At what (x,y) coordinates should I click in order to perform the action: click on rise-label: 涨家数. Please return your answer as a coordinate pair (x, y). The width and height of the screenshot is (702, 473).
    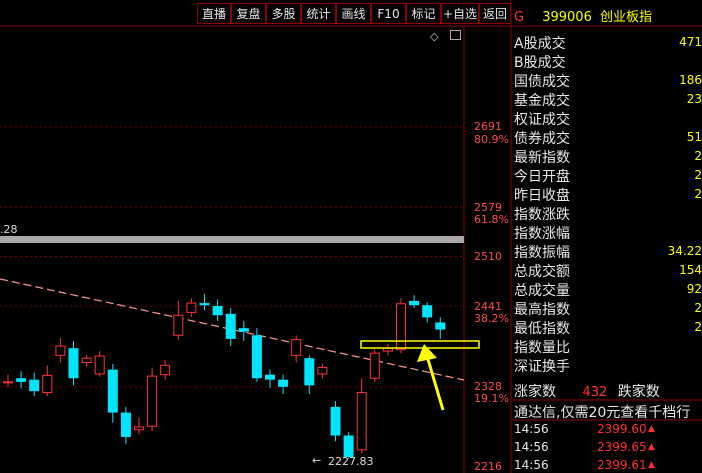
    Looking at the image, I should click on (535, 392).